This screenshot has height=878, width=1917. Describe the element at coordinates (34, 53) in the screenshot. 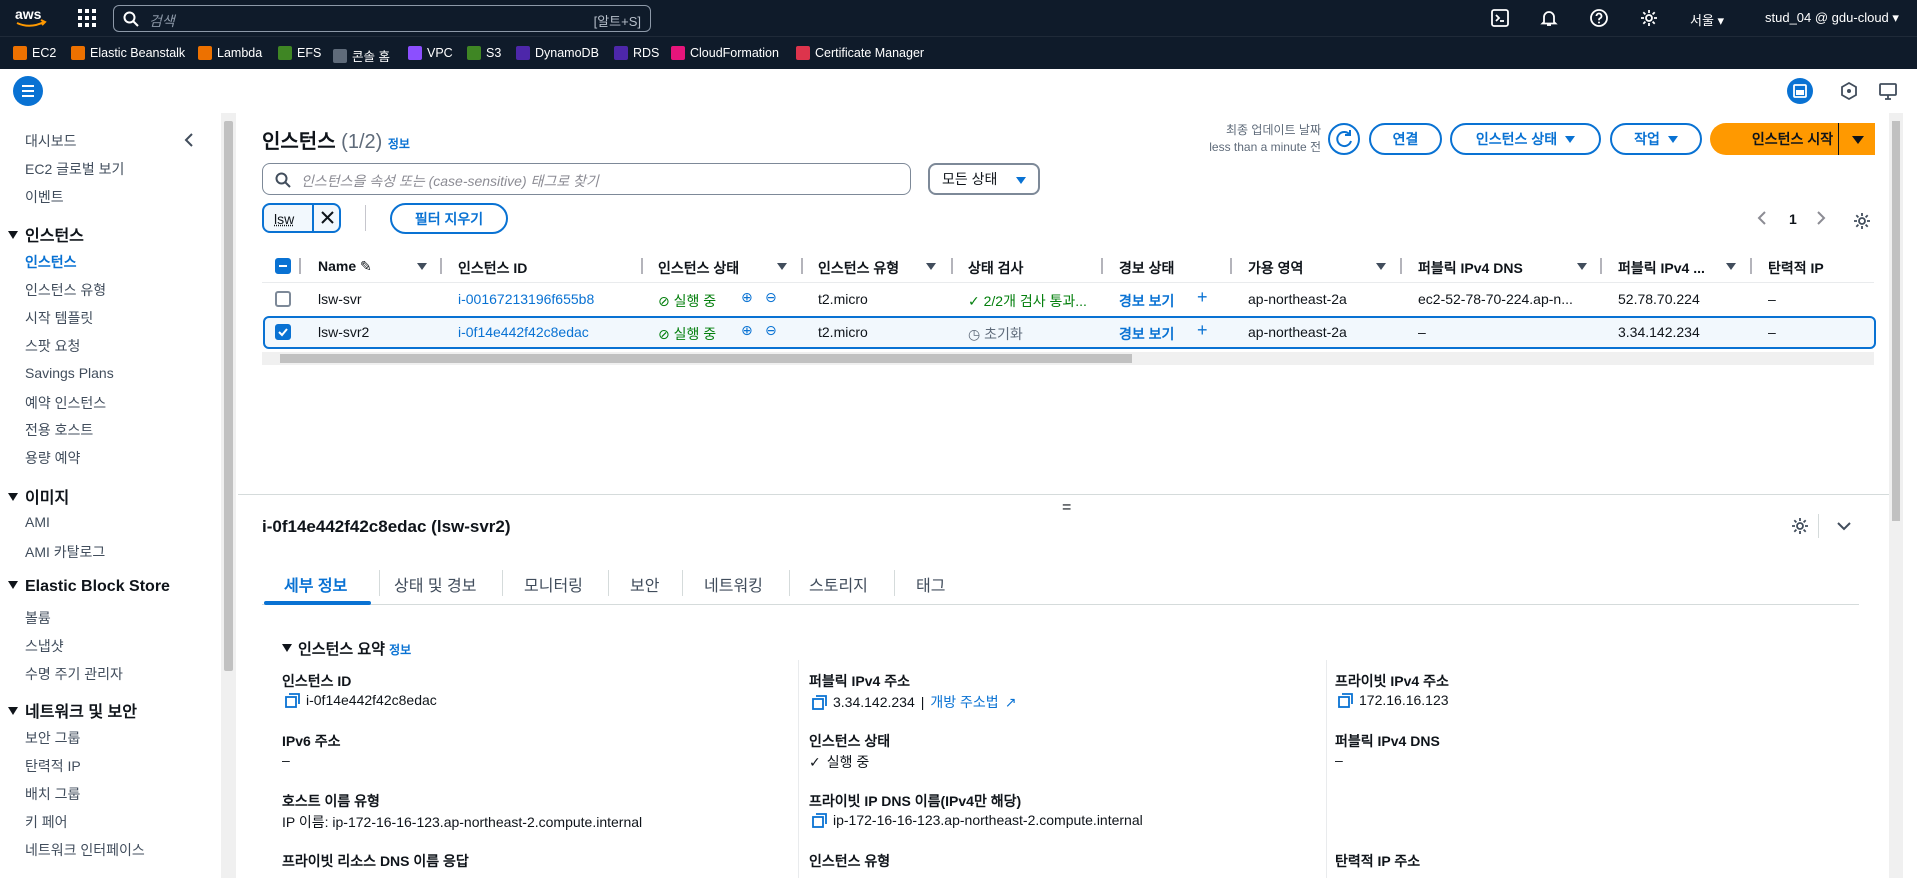

I see `favorite-ec2: EC2` at that location.